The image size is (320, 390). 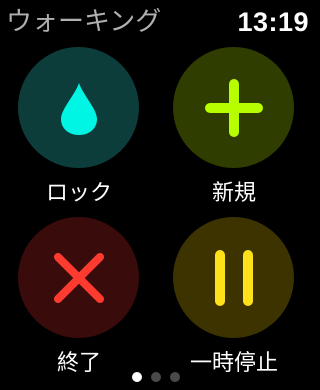 I want to click on new-label: 新規, so click(x=233, y=193).